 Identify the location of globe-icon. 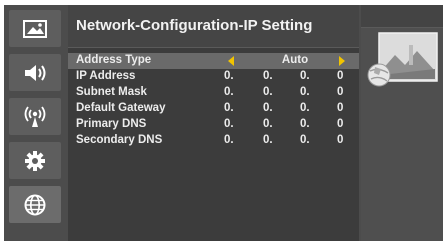
(35, 204).